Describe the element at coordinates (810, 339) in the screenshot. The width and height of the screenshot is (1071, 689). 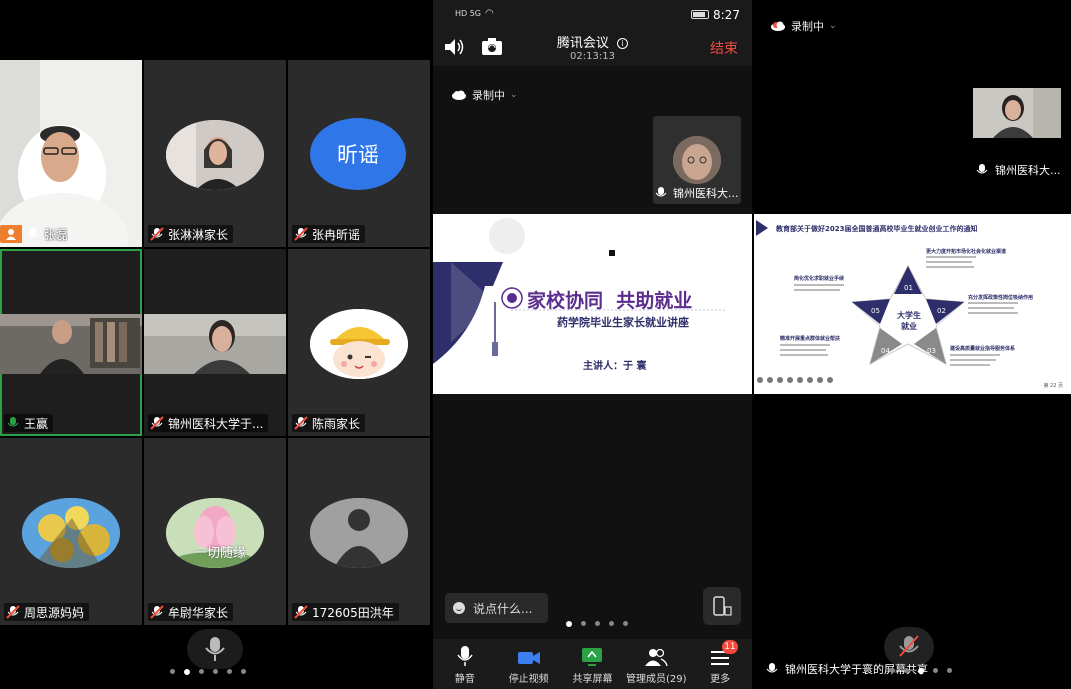
I see `slide-item: 精准开展重点群体就业帮扶` at that location.